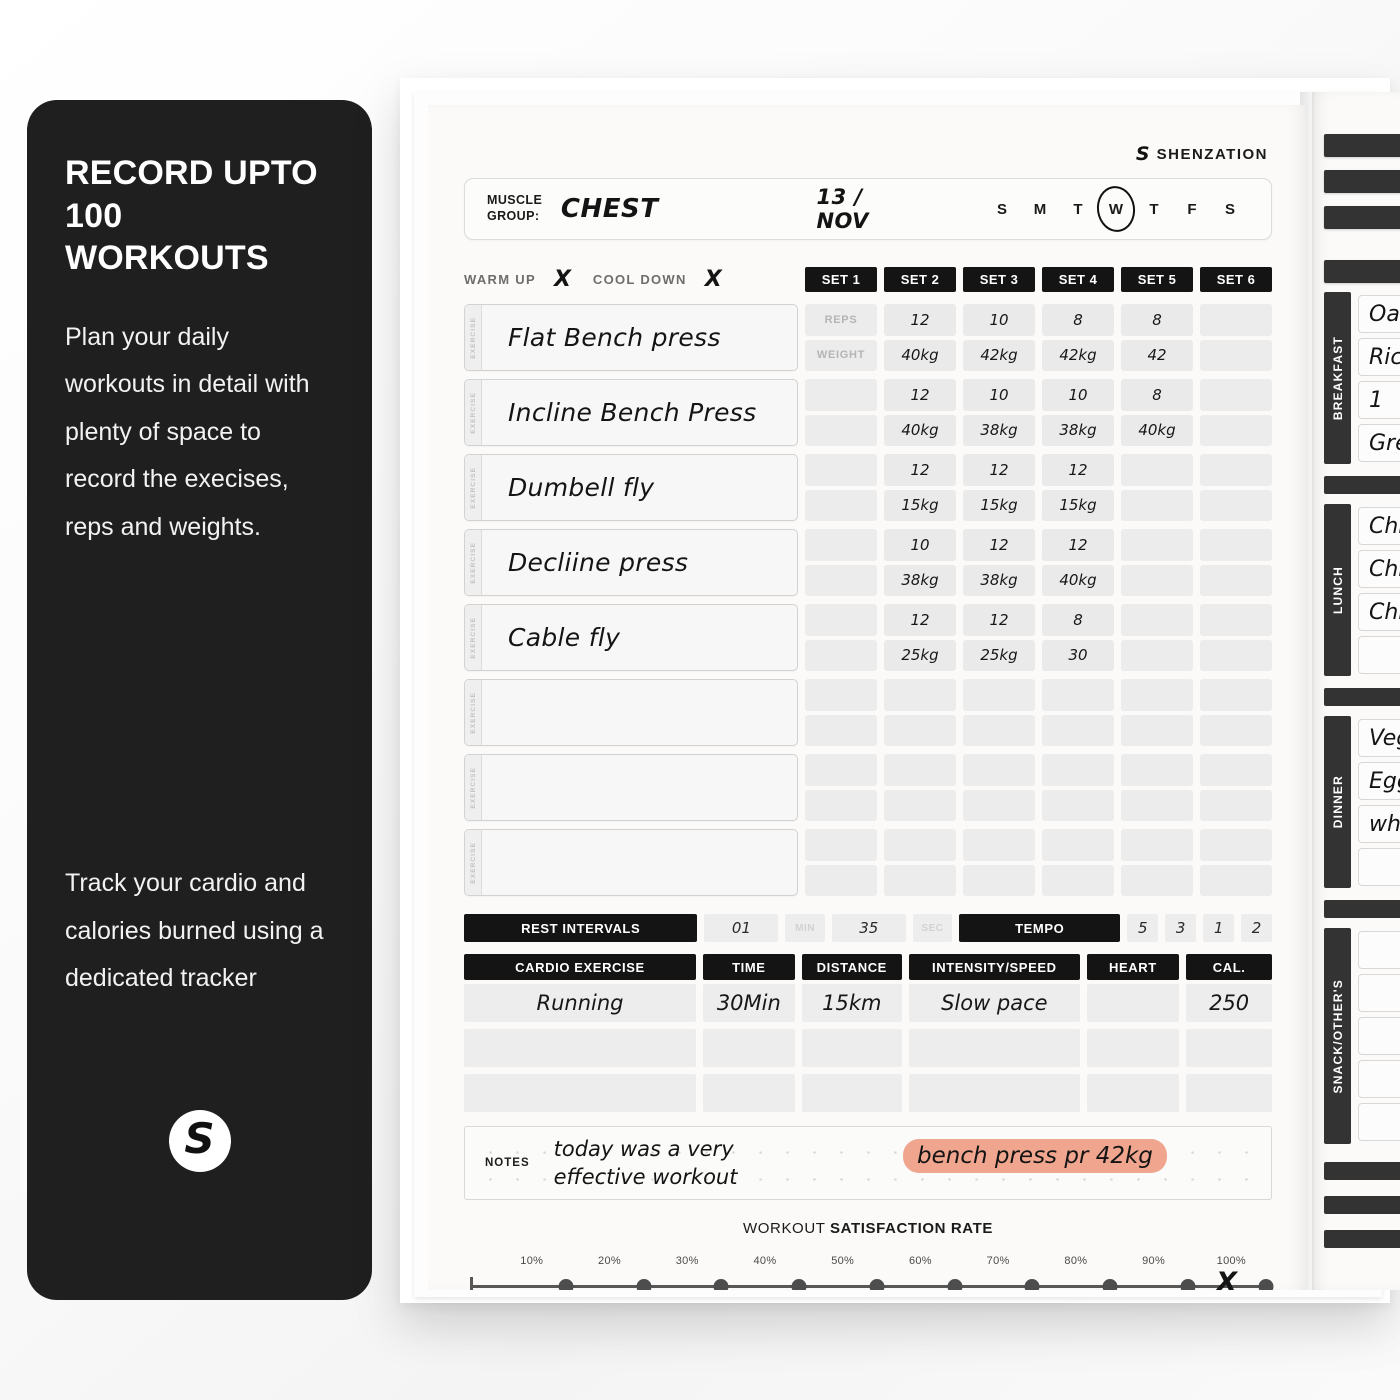  Describe the element at coordinates (1219, 928) in the screenshot. I see `tempo-value-3: 1` at that location.